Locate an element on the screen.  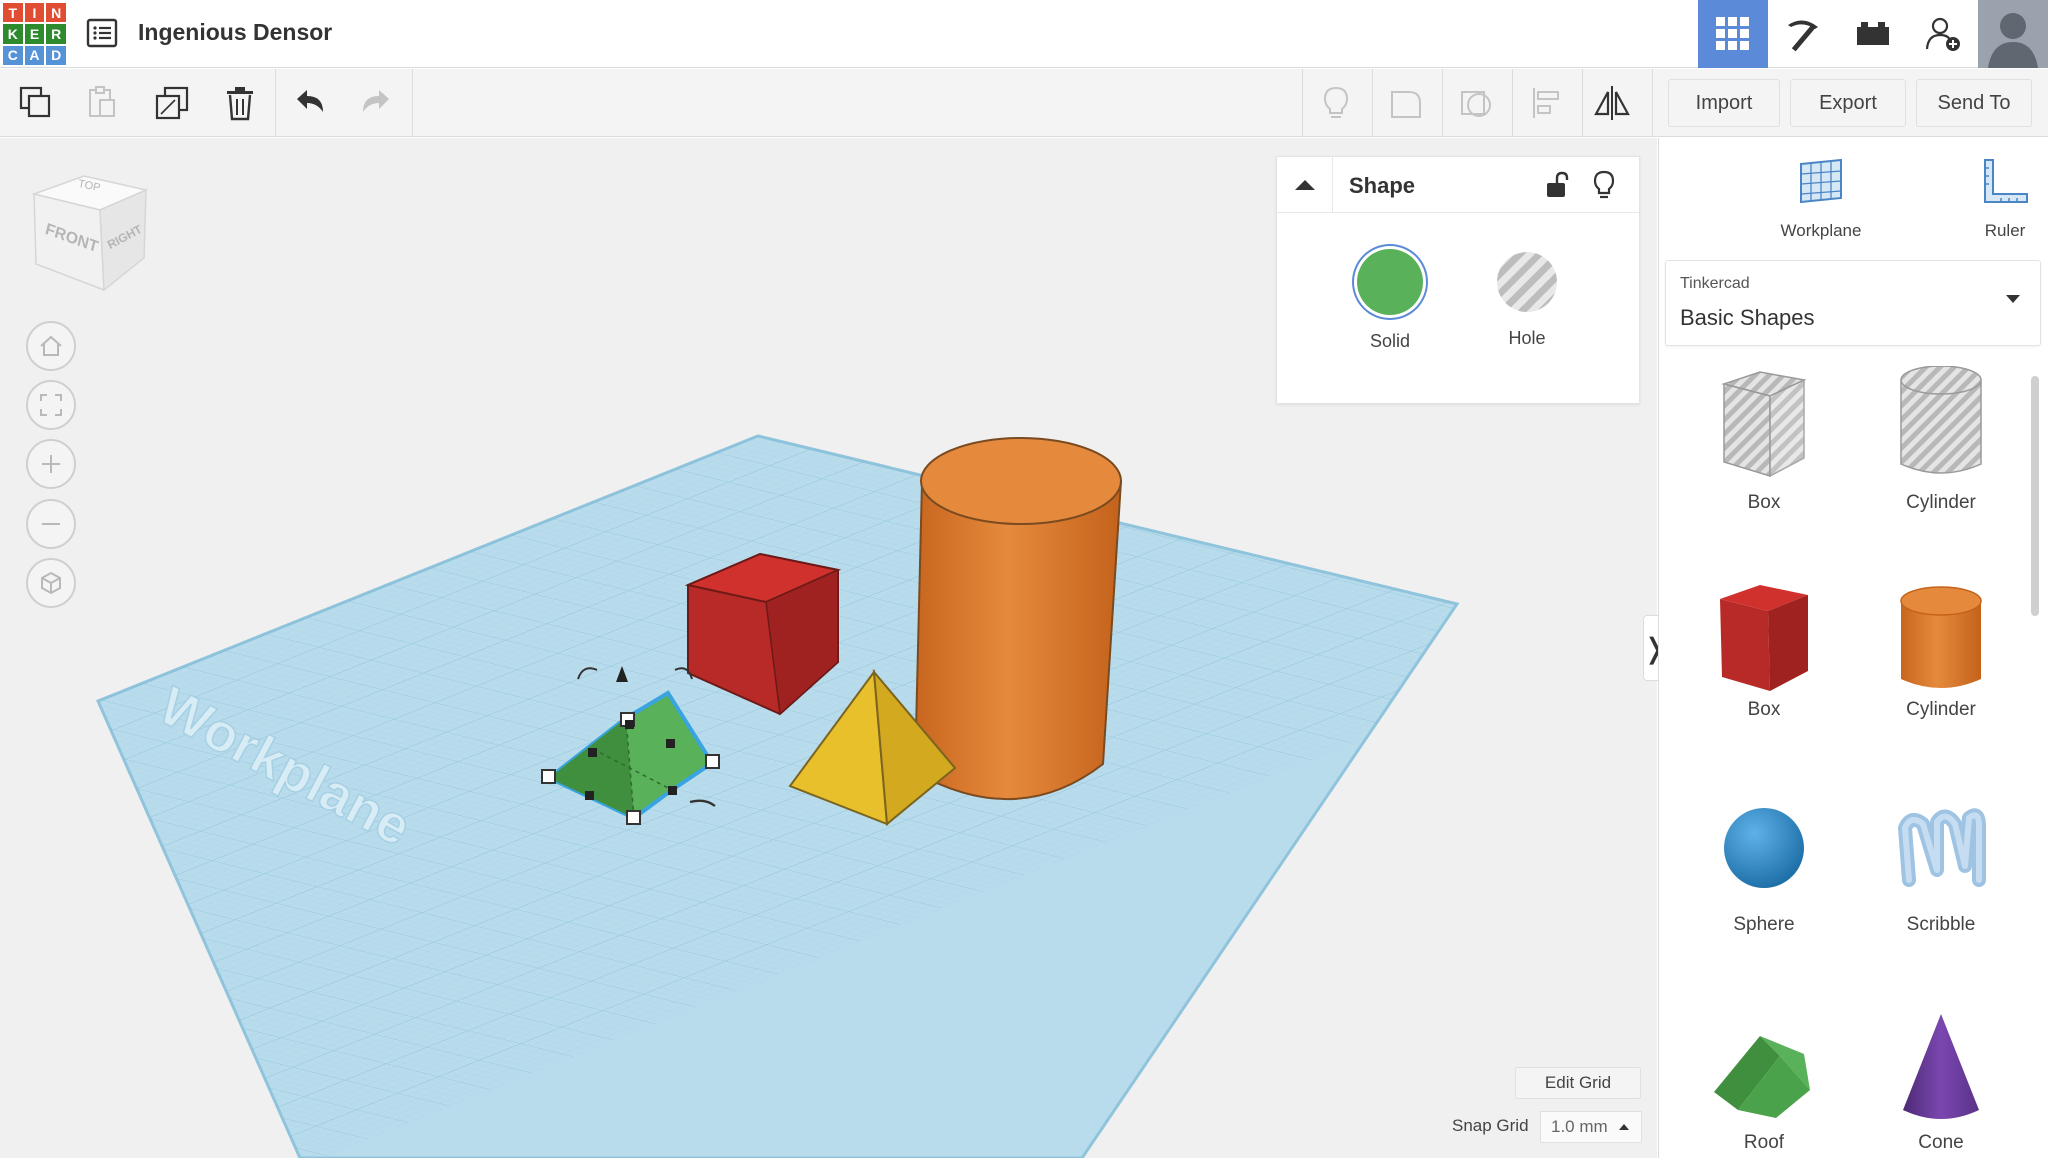
shape-library-dropdown: Tinkercad Basic Shapes is located at coordinates (1853, 303).